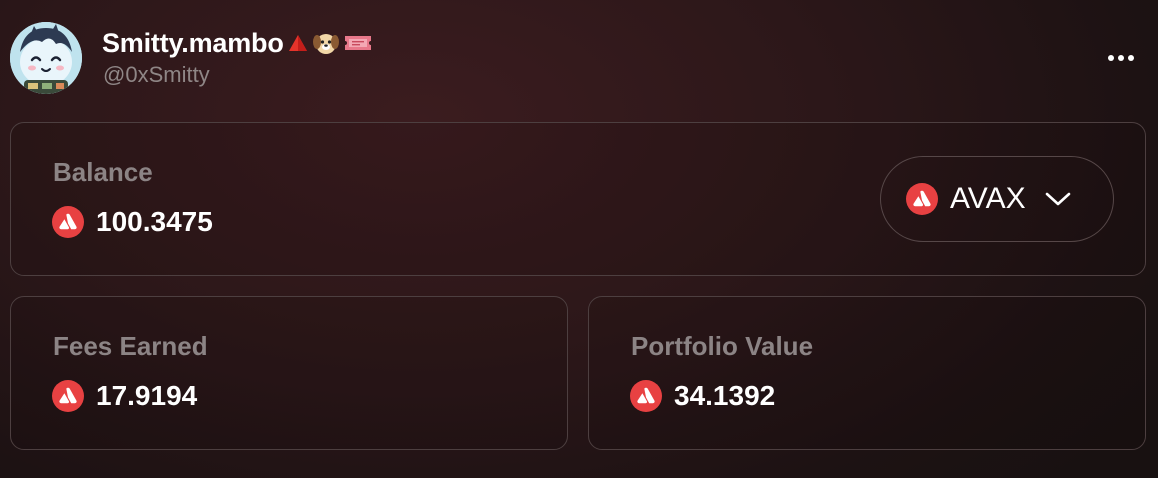  What do you see at coordinates (147, 395) in the screenshot?
I see `fees-earned-value: 17.9194` at bounding box center [147, 395].